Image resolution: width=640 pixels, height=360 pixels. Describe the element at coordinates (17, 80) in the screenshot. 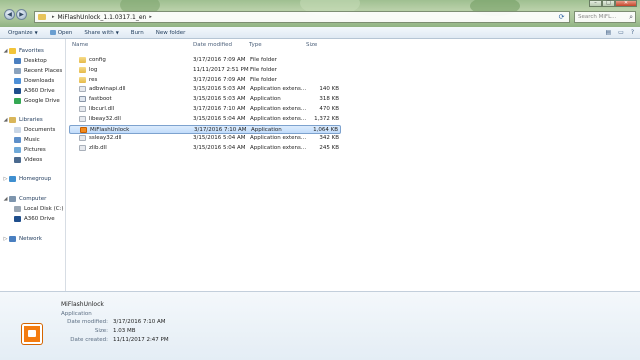

I see `downloads-icon` at that location.